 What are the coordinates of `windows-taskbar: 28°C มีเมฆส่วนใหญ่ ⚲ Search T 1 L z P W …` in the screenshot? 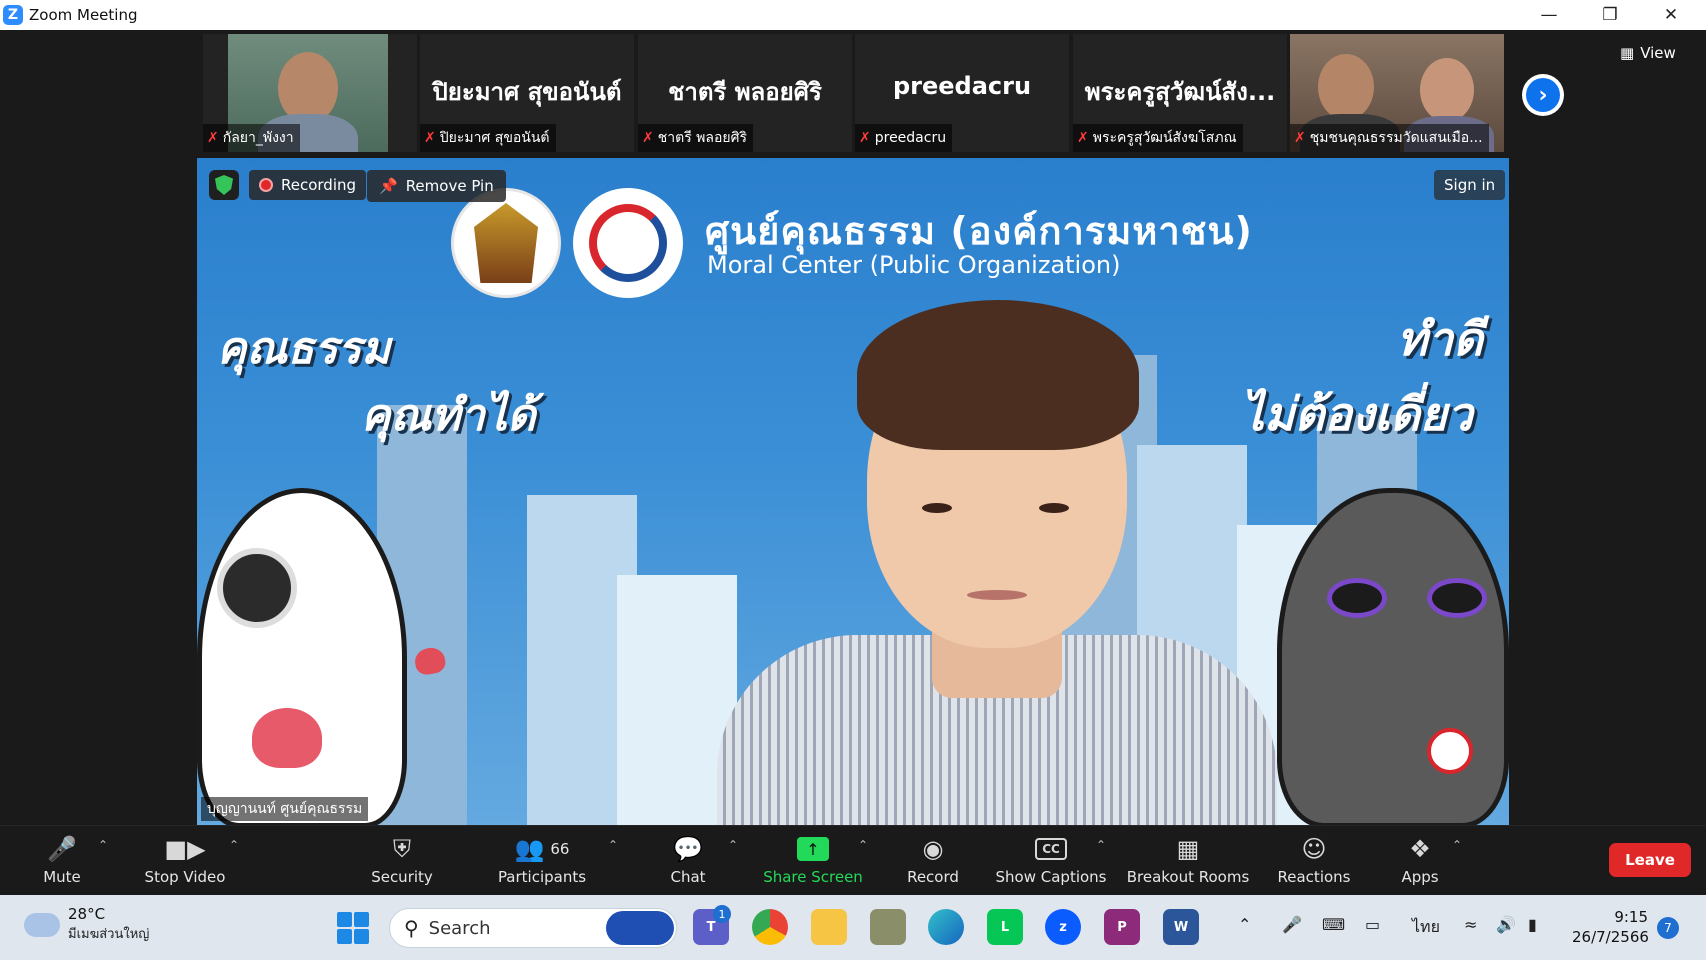 It's located at (853, 927).